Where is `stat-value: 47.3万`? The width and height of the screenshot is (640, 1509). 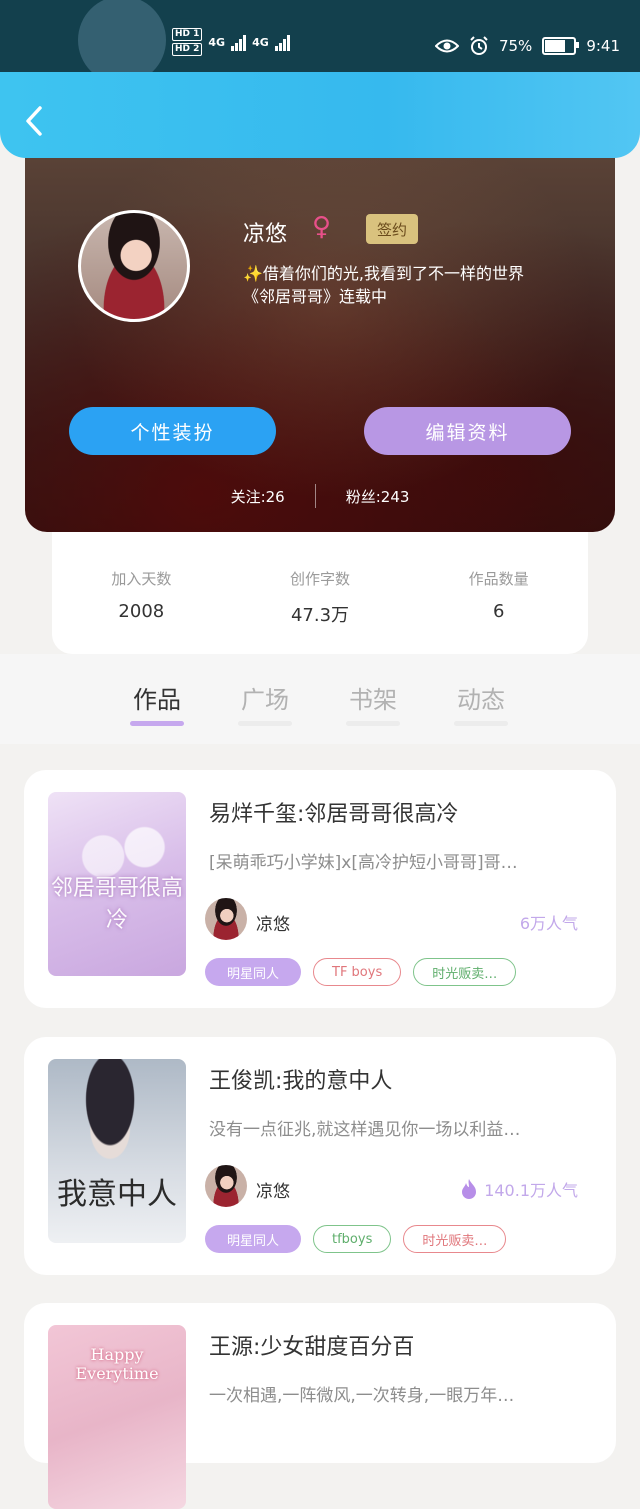
stat-value: 47.3万 is located at coordinates (320, 615).